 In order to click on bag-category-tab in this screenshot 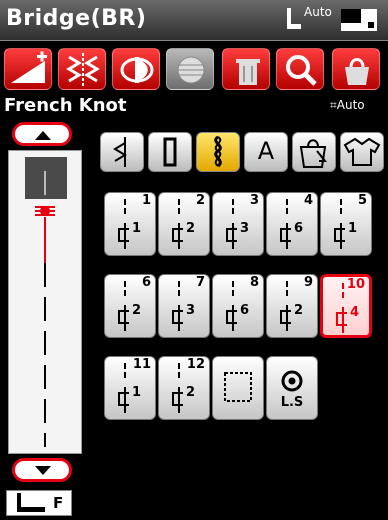, I will do `click(314, 152)`.